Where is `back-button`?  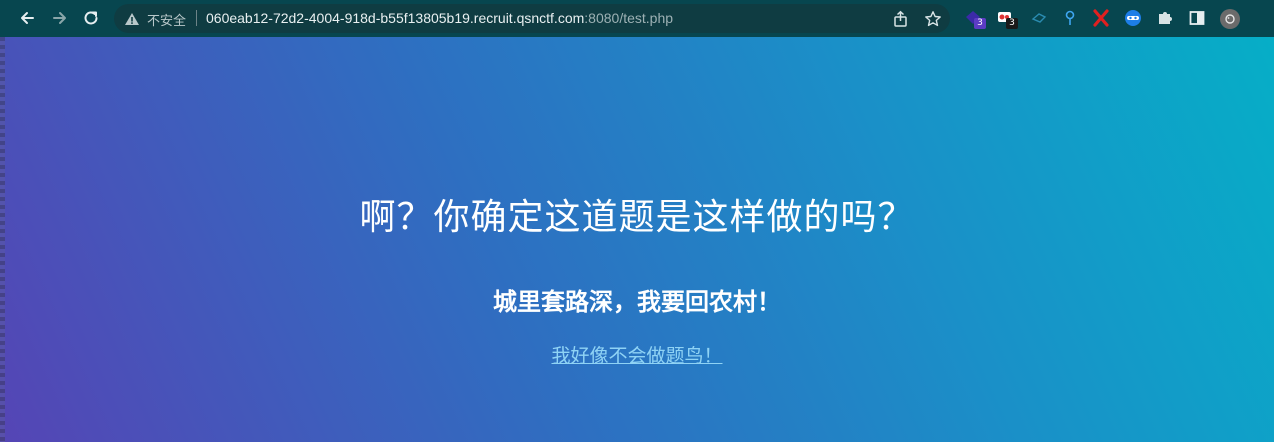 back-button is located at coordinates (27, 18).